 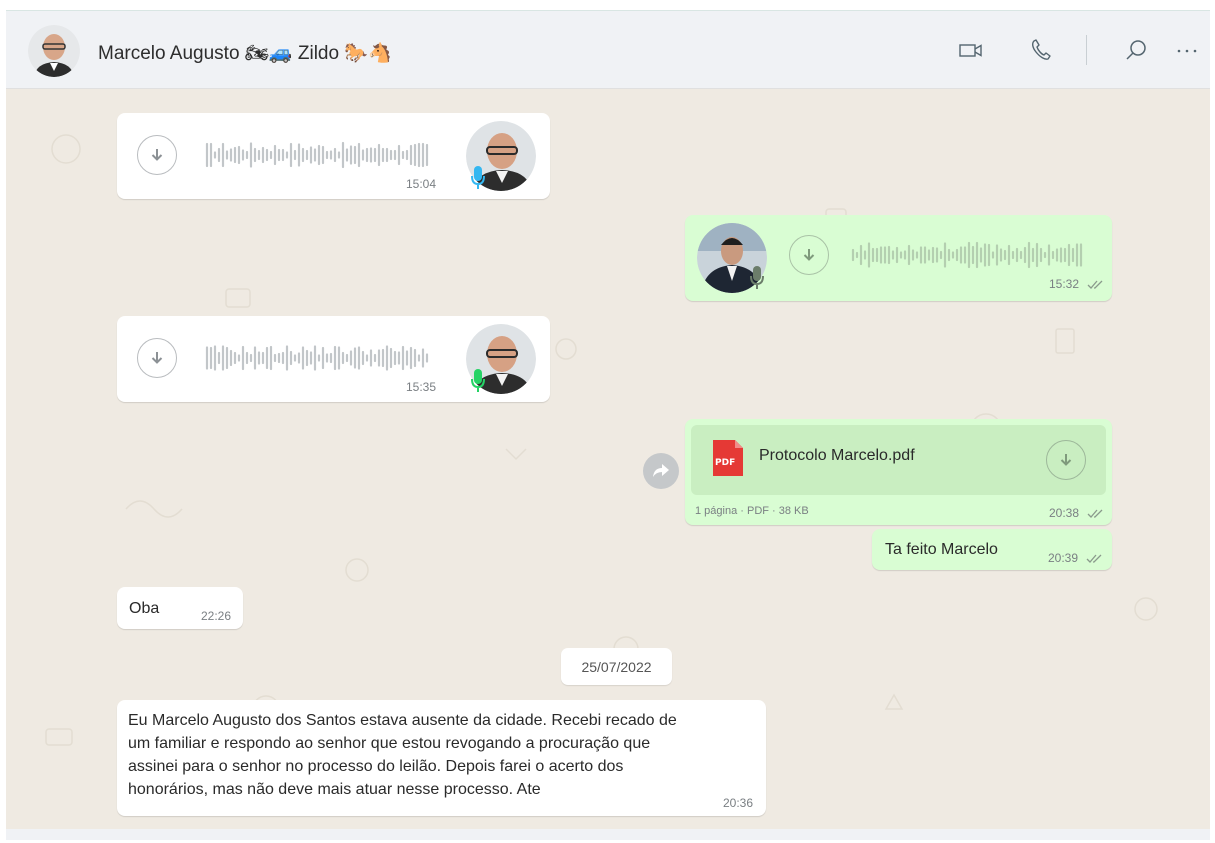 What do you see at coordinates (144, 608) in the screenshot?
I see `message-text: Oba` at bounding box center [144, 608].